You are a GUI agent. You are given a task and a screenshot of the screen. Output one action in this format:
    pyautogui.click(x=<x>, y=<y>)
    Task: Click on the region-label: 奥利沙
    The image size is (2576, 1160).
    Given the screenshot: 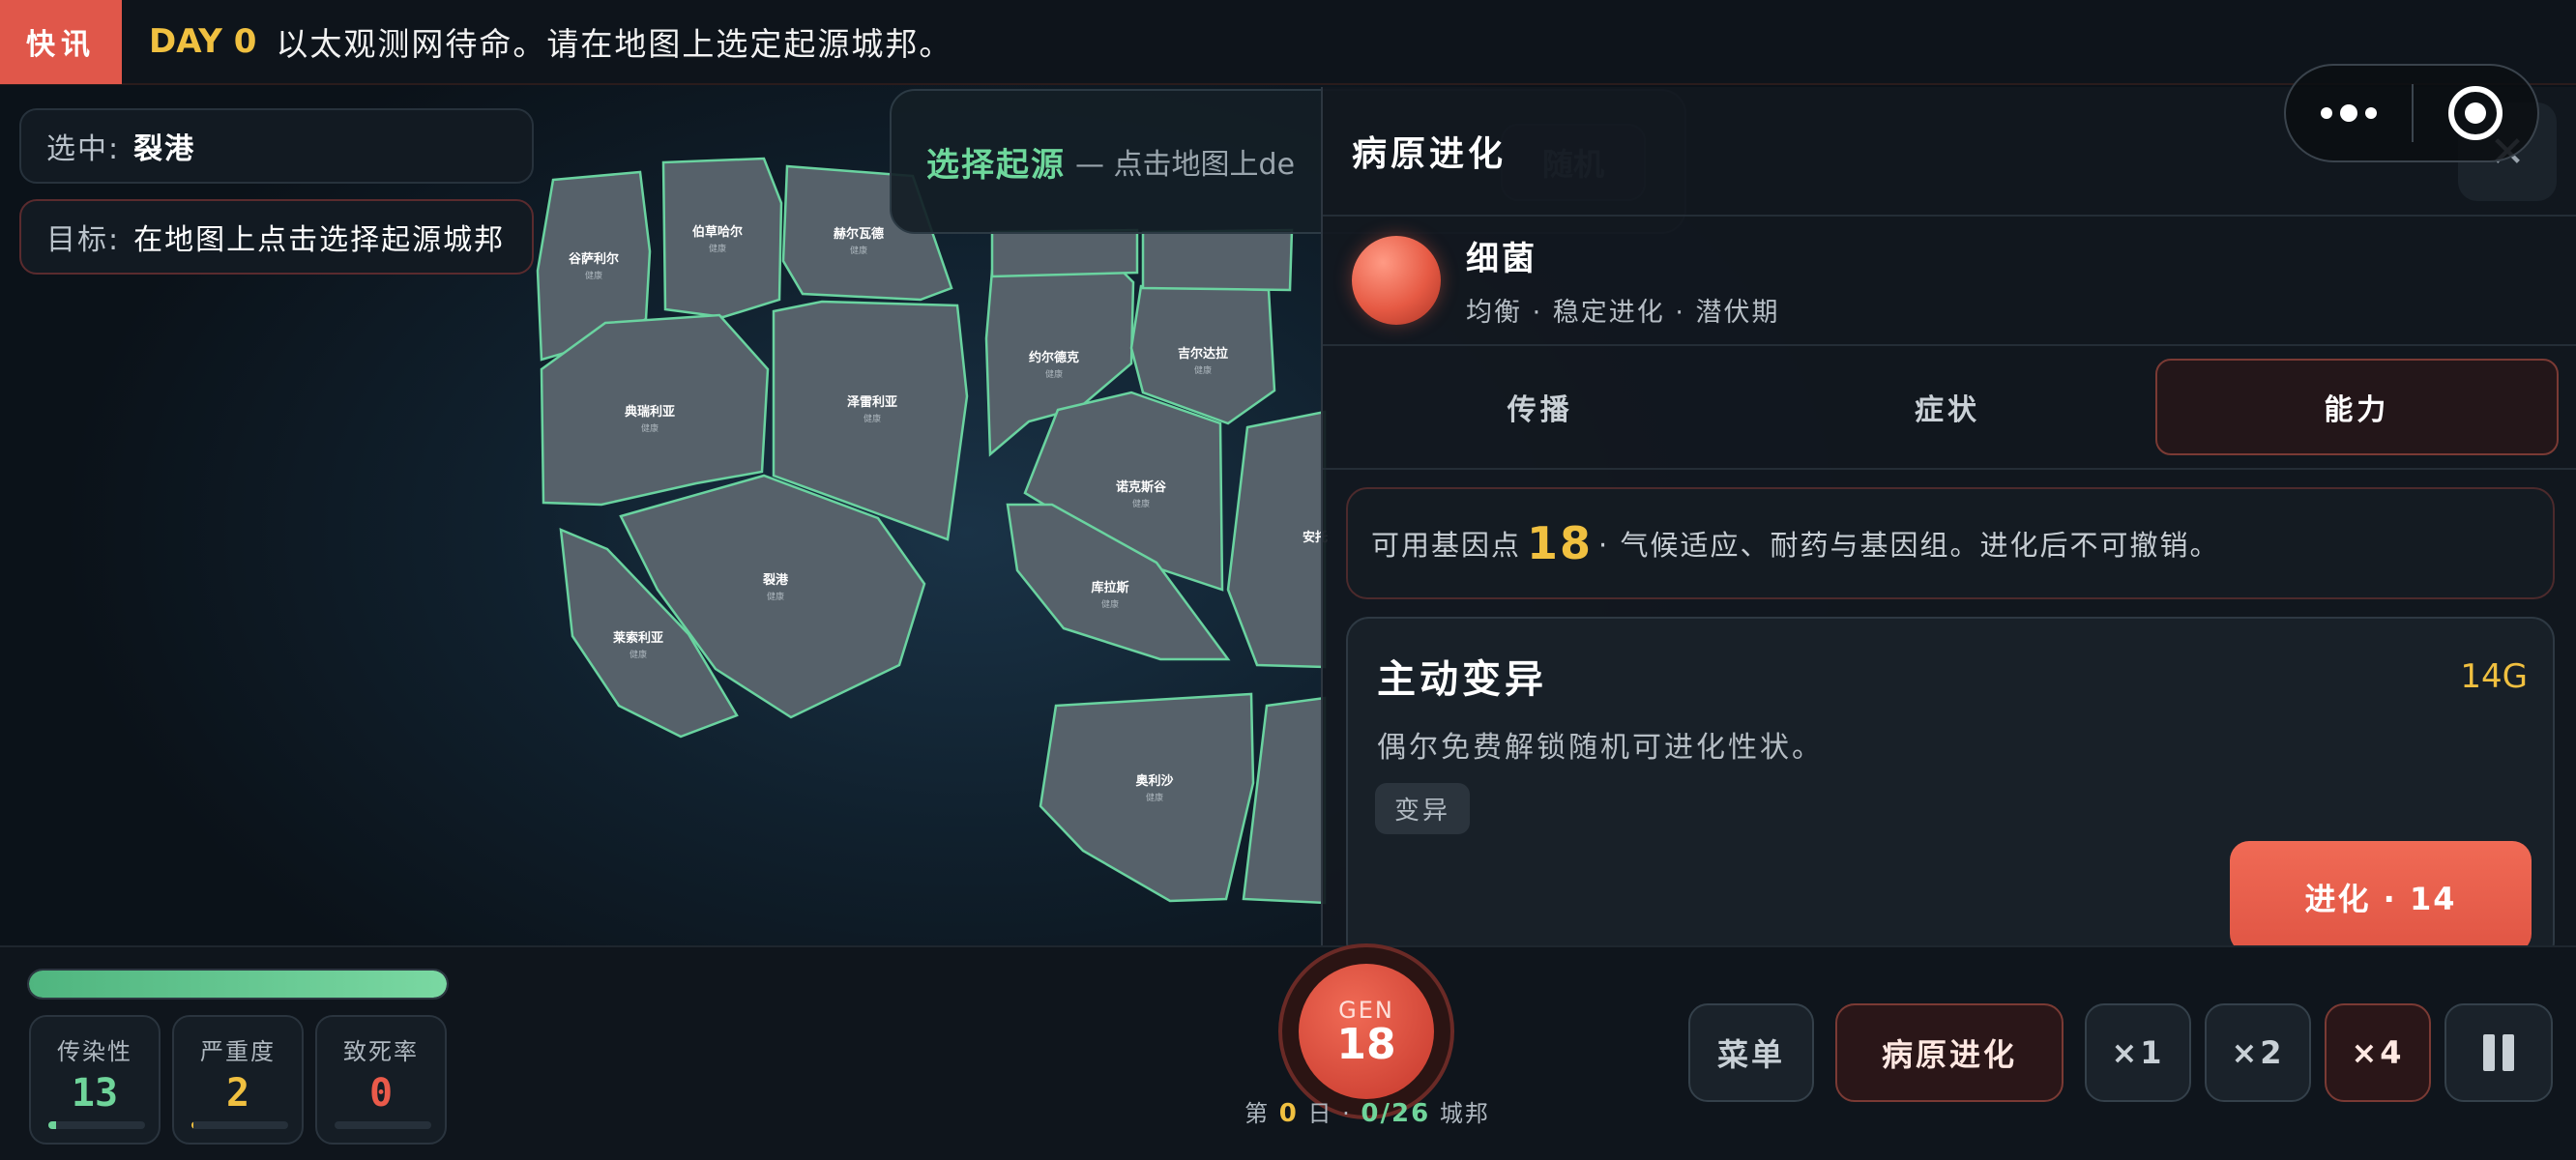 What is the action you would take?
    pyautogui.click(x=1154, y=781)
    